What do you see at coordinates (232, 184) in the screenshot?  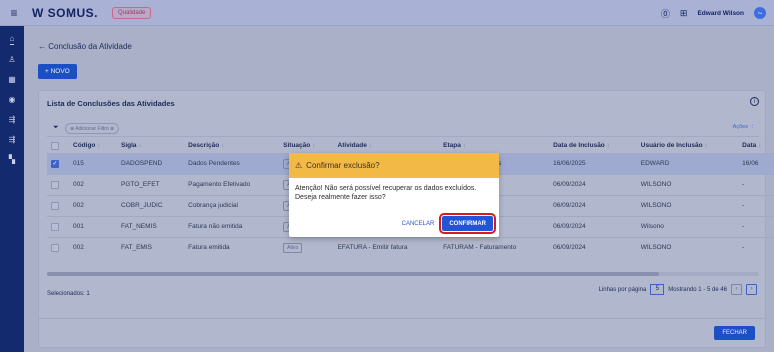 I see `cell-descricao: Pagamento Efetivado` at bounding box center [232, 184].